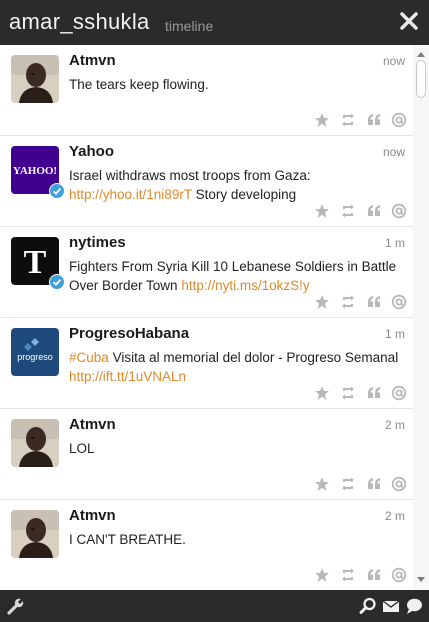 The width and height of the screenshot is (429, 622). Describe the element at coordinates (35, 357) in the screenshot. I see `progreso-logo-text: progreso` at that location.